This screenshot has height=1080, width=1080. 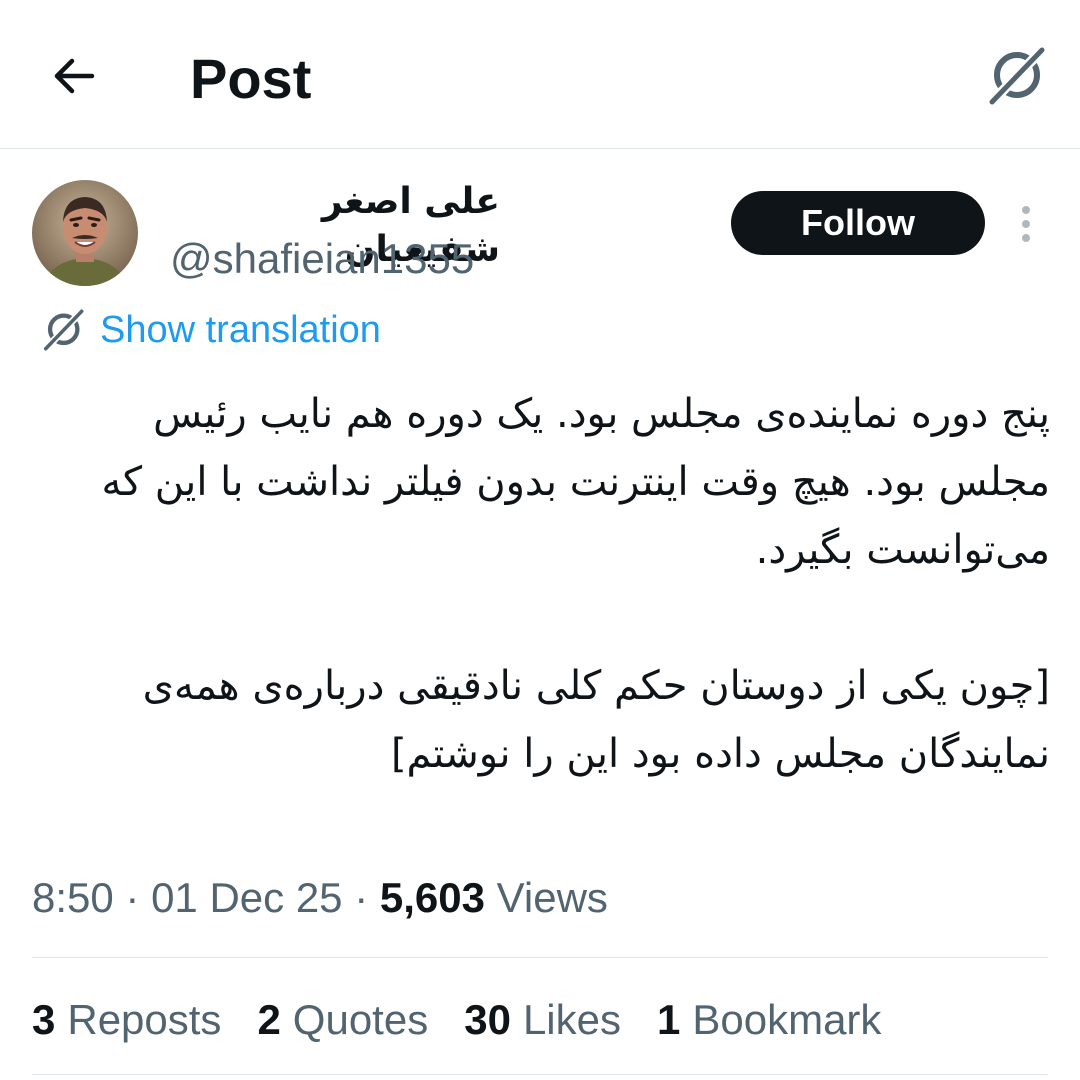 I want to click on more-vertical-icon, so click(x=1026, y=224).